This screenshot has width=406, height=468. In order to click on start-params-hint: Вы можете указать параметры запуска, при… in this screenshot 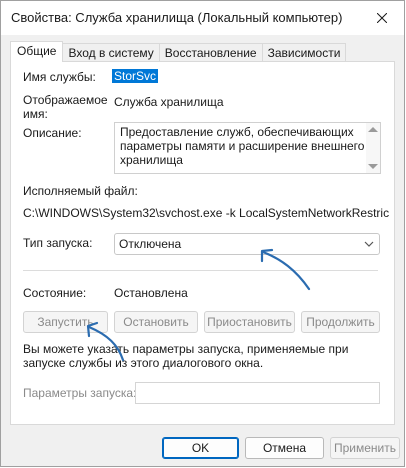, I will do `click(186, 356)`.